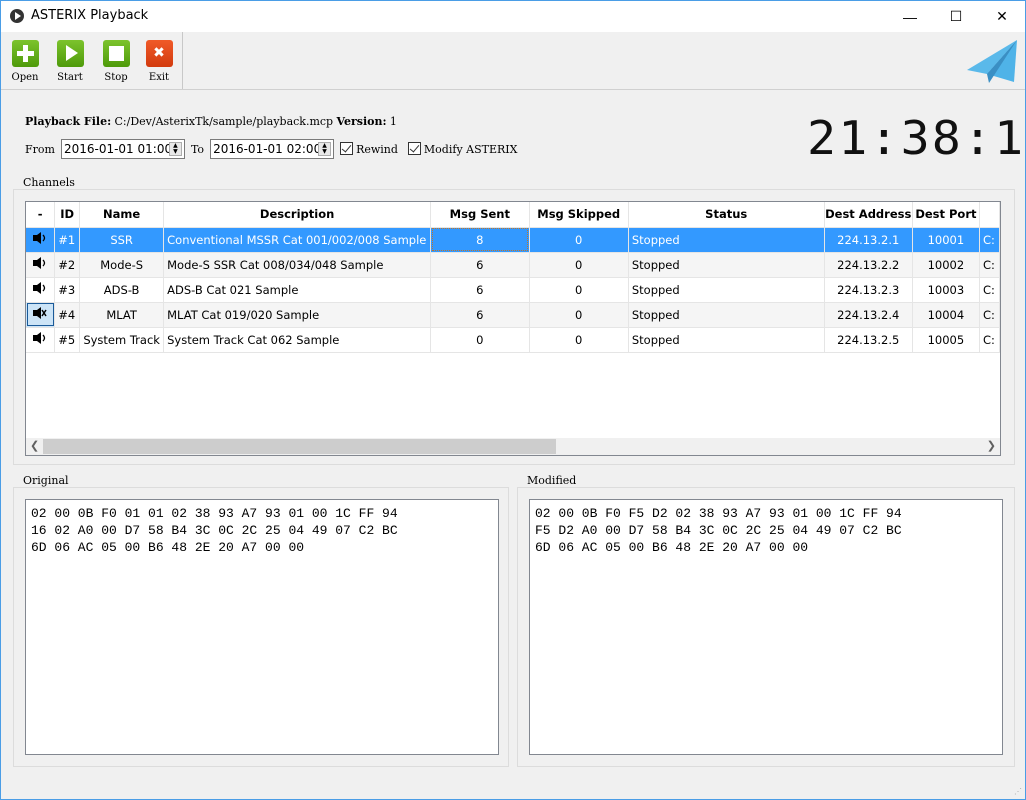 The height and width of the screenshot is (800, 1026). I want to click on stop-label: Stop, so click(116, 77).